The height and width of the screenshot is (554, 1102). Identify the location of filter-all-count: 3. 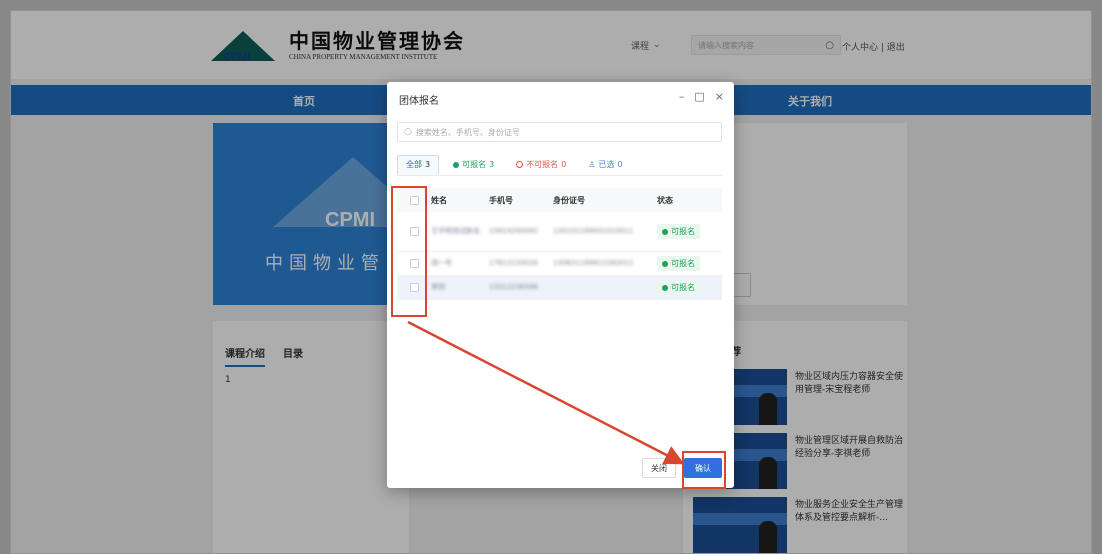
(428, 164).